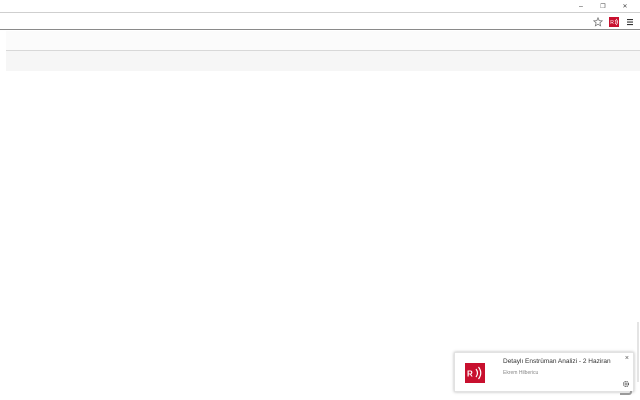  I want to click on resize-handle, so click(626, 393).